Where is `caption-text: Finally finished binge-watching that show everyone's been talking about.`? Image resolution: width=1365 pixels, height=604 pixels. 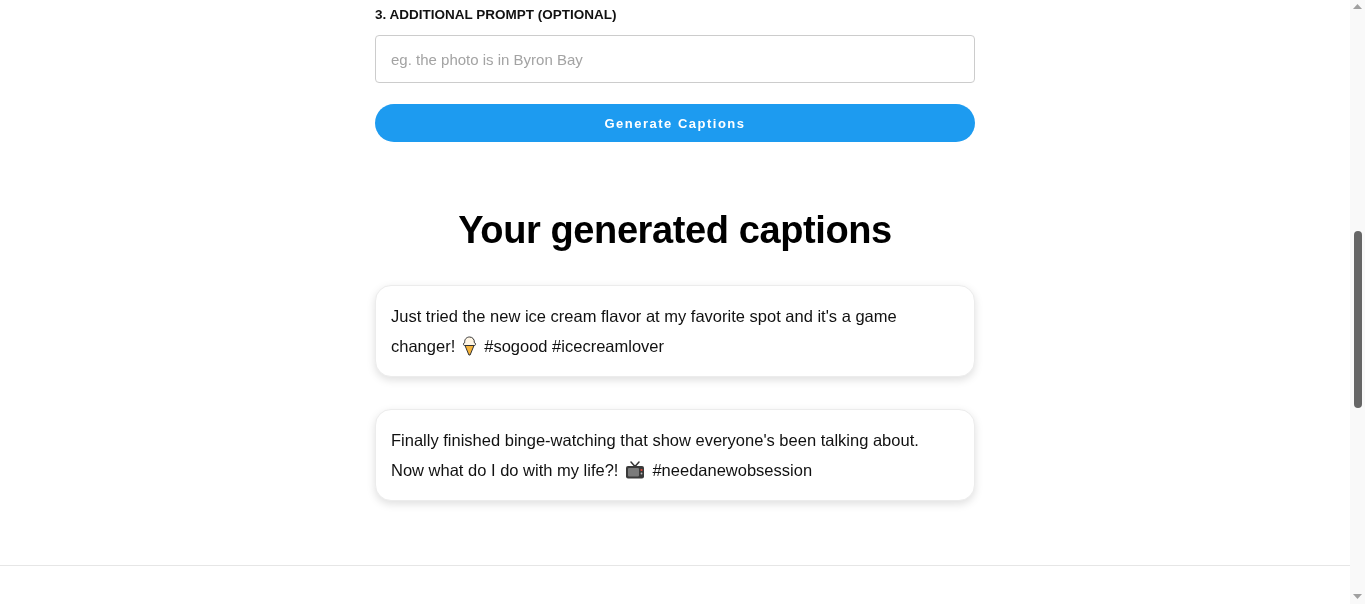
caption-text: Finally finished binge-watching that show everyone's been talking about. is located at coordinates (655, 440).